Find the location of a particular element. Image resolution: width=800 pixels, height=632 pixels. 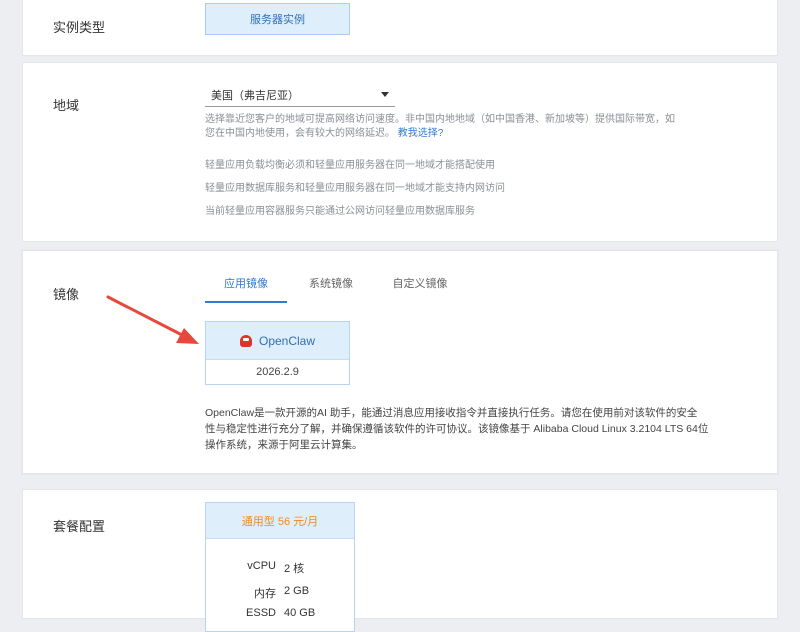

region-selected-value: 美国（弗吉尼亚） is located at coordinates (255, 95).